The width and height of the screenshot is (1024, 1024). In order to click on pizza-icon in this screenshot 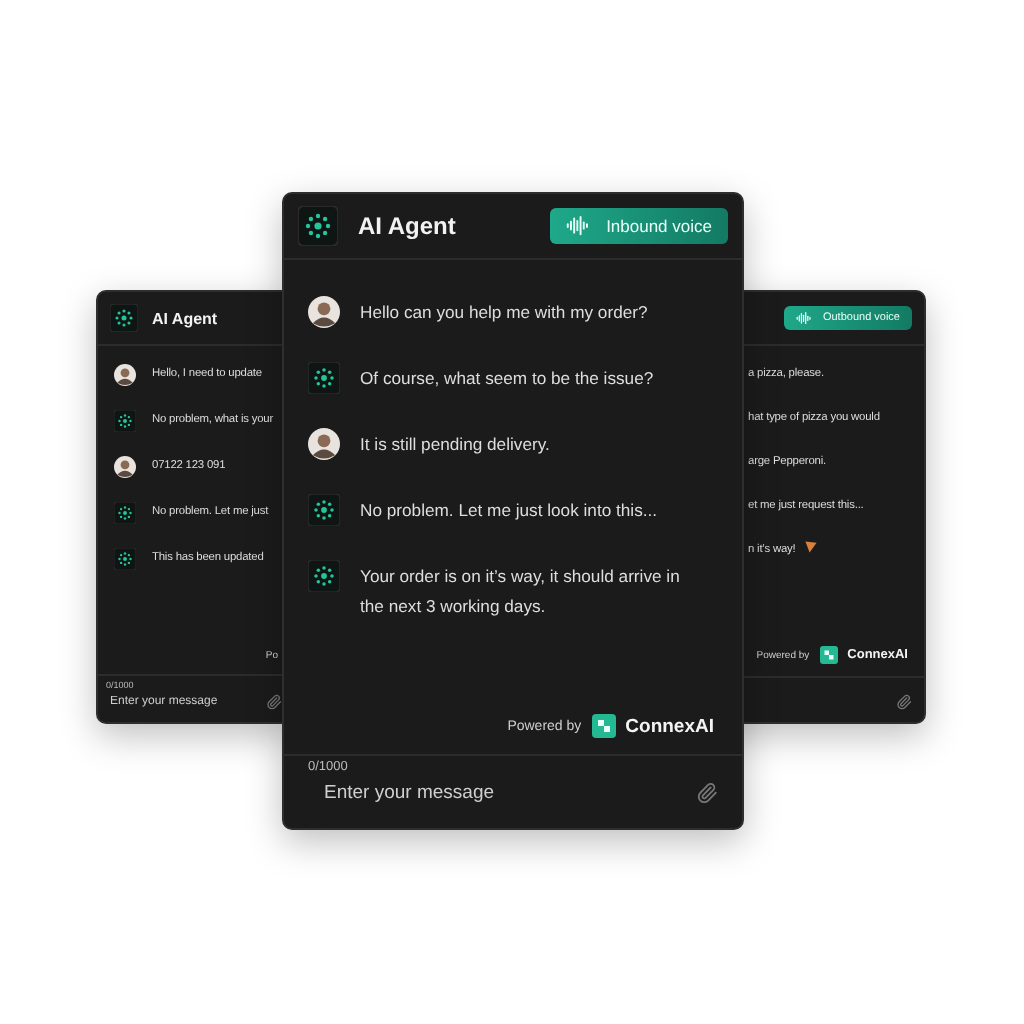, I will do `click(810, 547)`.